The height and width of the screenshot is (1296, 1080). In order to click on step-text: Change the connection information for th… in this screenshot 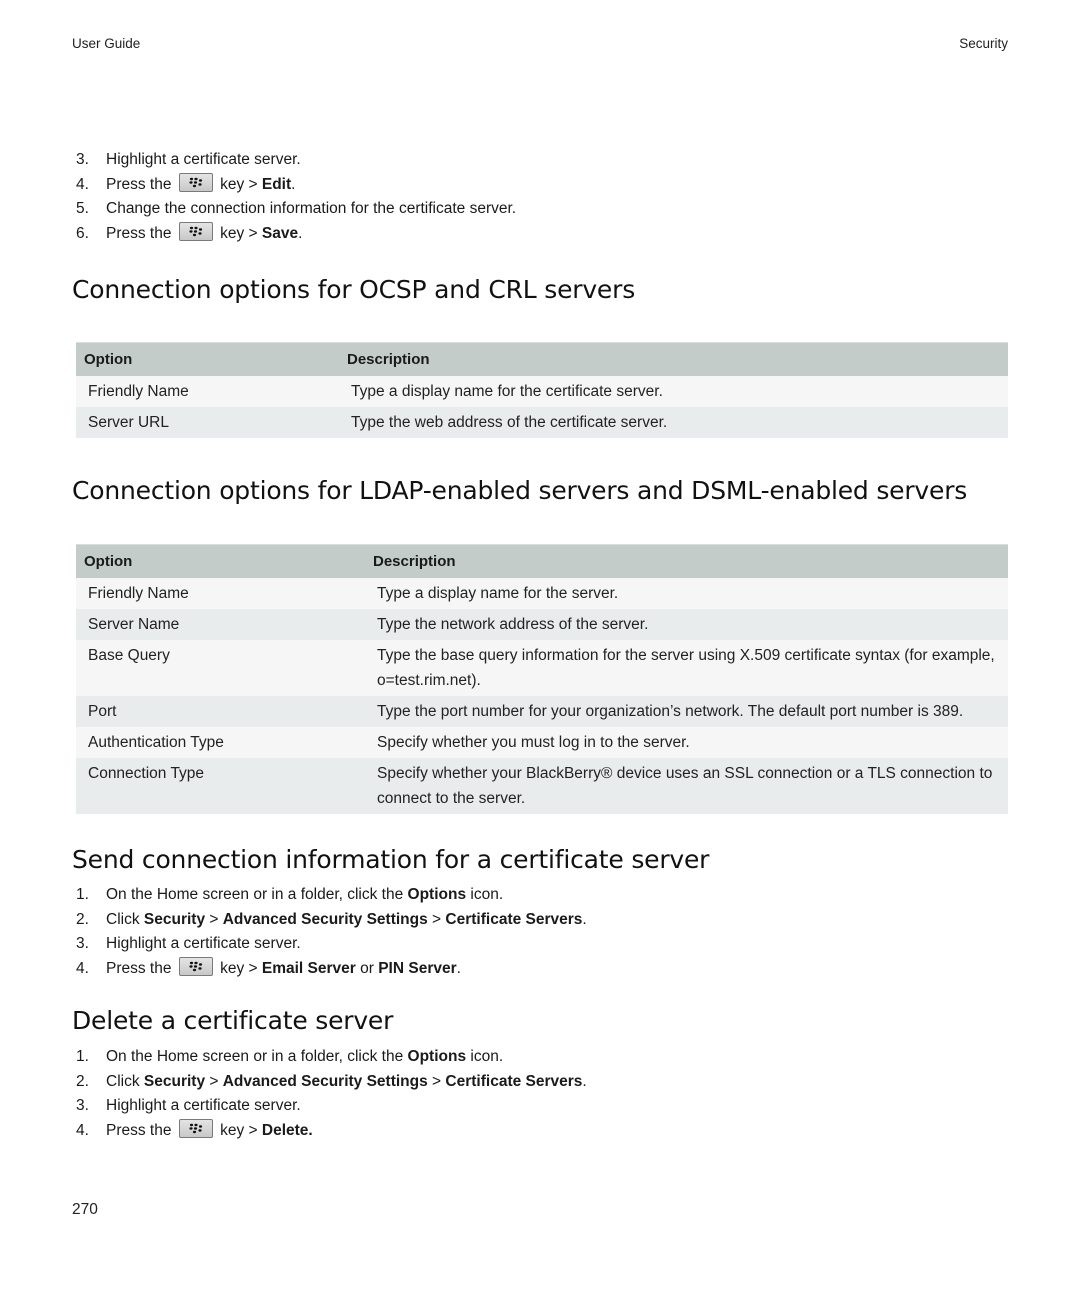, I will do `click(311, 208)`.